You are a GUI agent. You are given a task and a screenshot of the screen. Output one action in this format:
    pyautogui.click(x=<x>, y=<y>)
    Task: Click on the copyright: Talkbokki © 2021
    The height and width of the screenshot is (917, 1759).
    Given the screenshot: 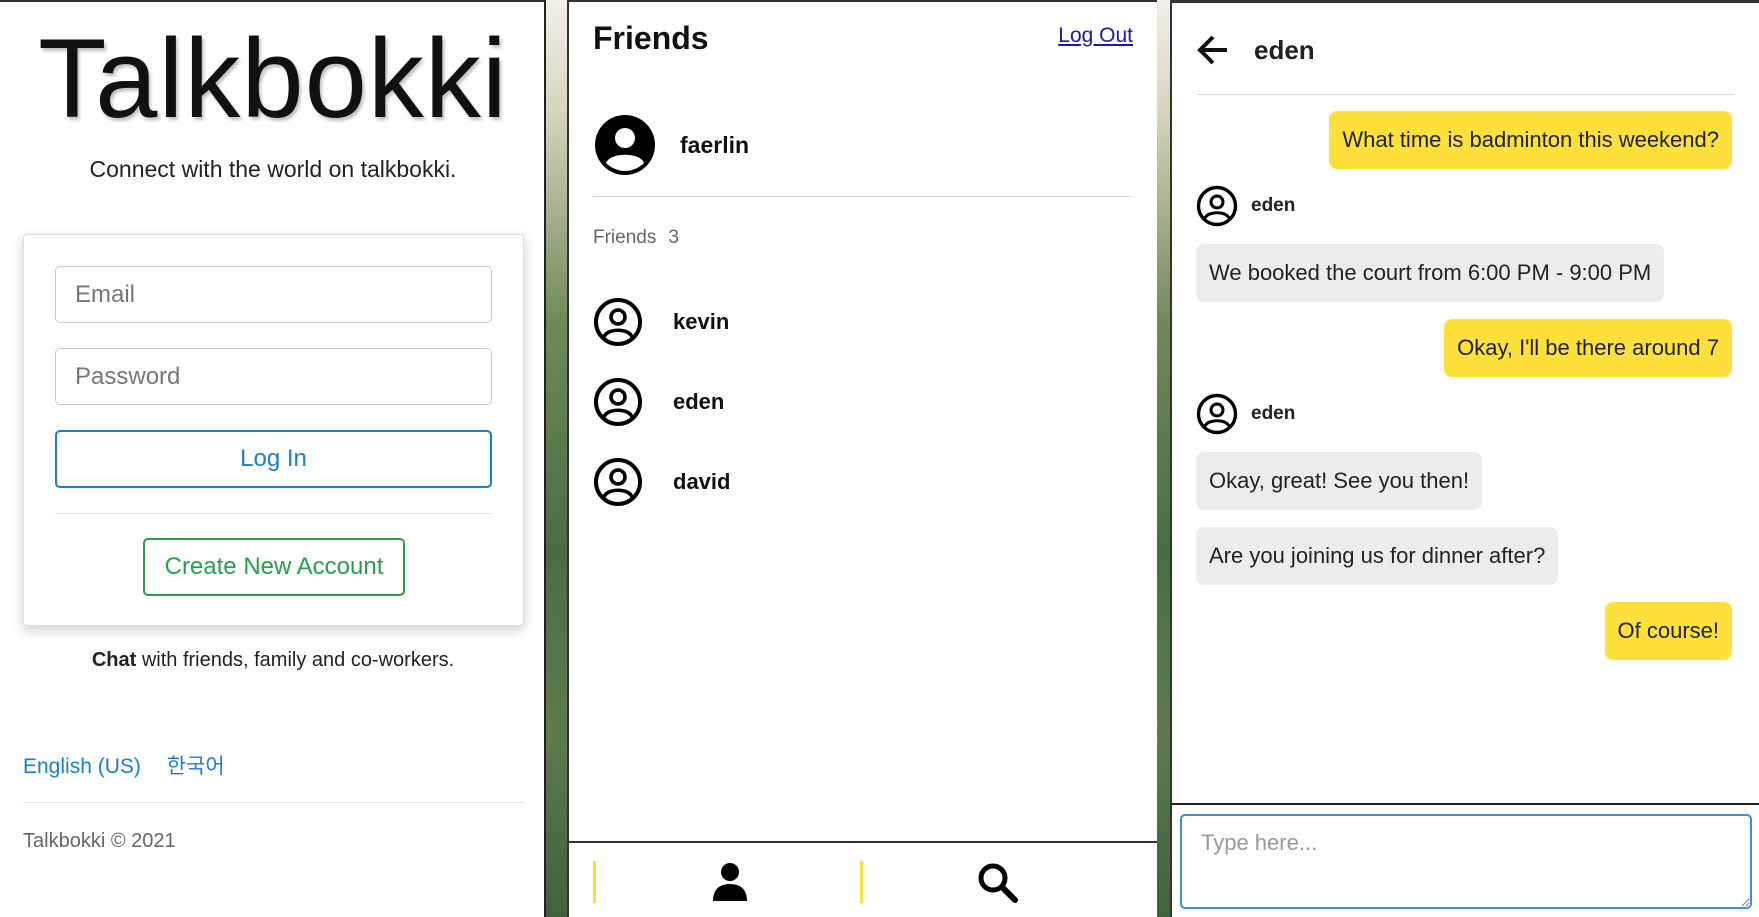 What is the action you would take?
    pyautogui.click(x=99, y=841)
    